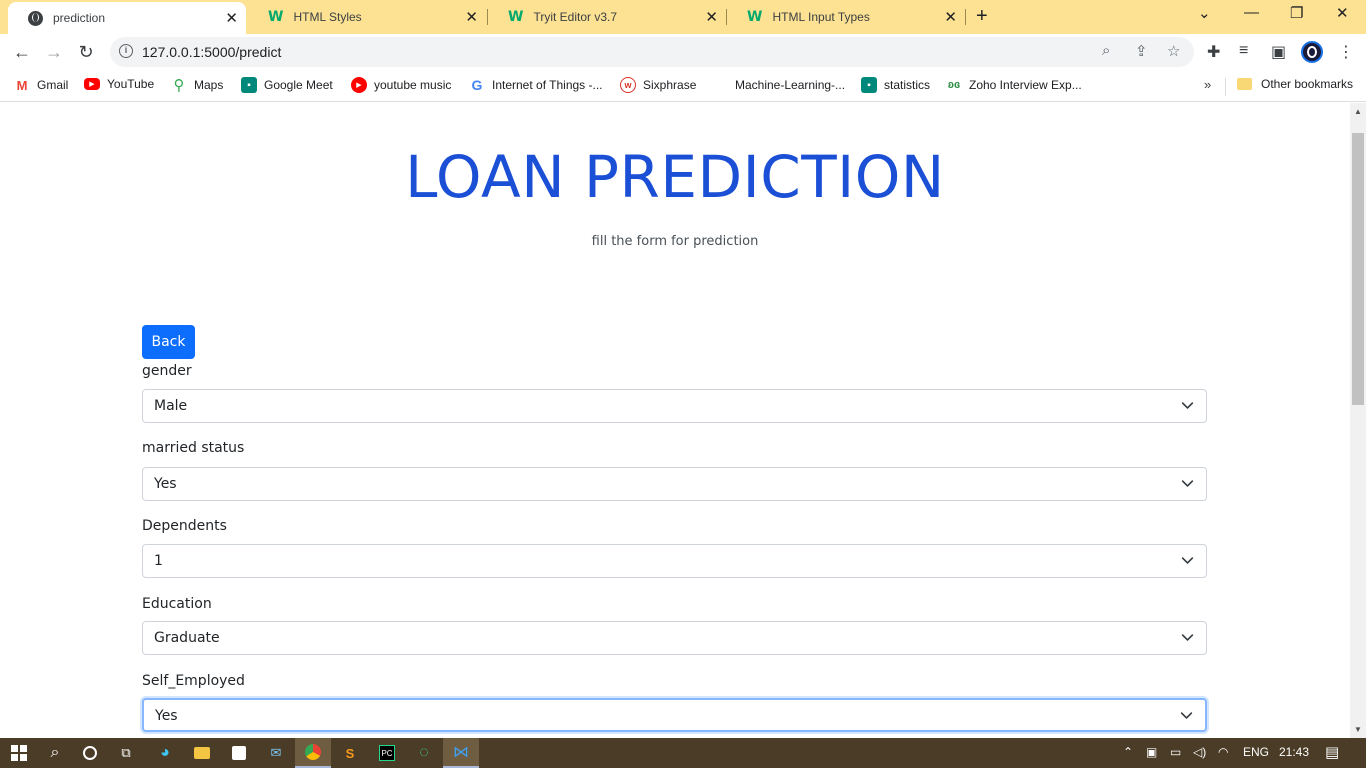 The width and height of the screenshot is (1366, 768). Describe the element at coordinates (187, 638) in the screenshot. I see `education-value: Graduate` at that location.